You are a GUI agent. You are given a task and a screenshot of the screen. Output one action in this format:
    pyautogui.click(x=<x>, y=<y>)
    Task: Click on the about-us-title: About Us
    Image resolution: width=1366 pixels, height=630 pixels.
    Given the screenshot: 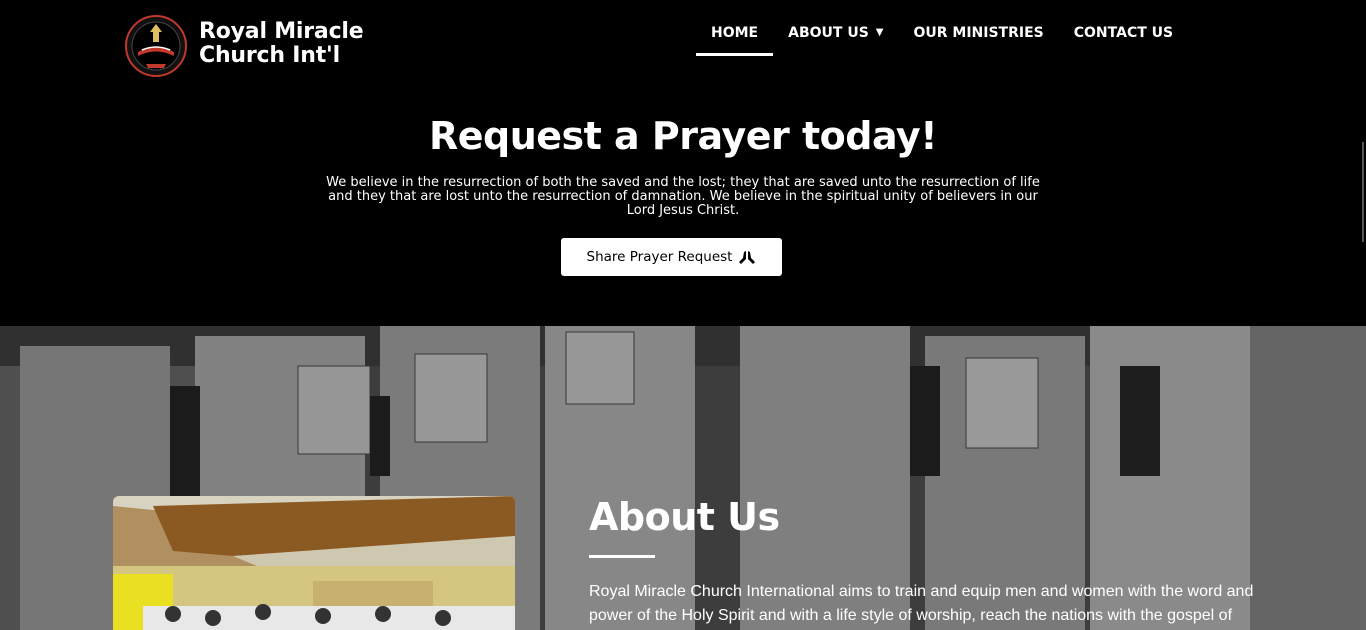 What is the action you would take?
    pyautogui.click(x=684, y=517)
    